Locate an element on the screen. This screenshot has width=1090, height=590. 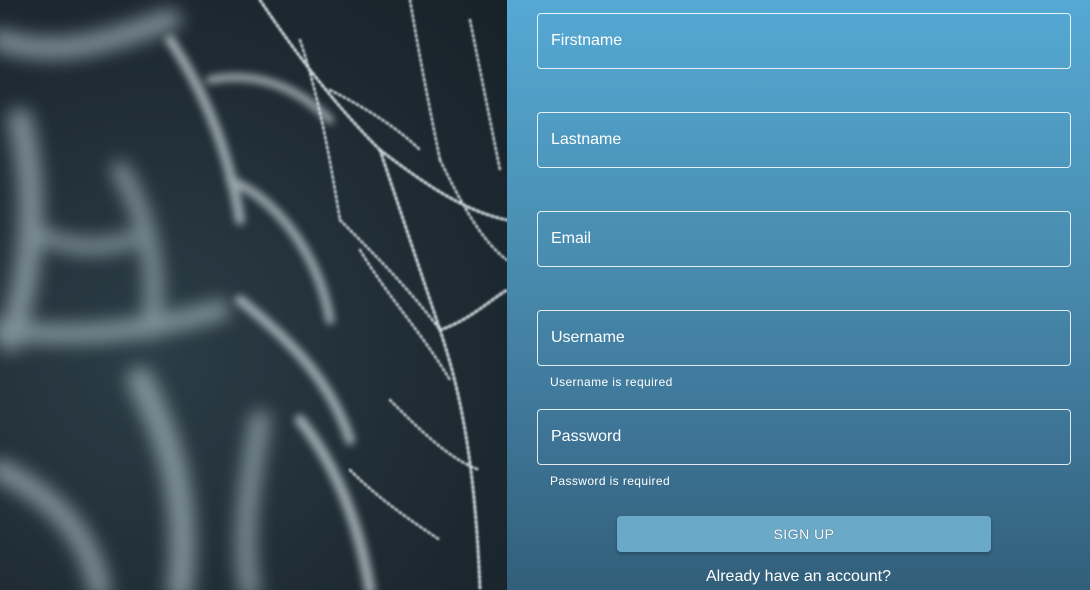
firstname-field: Firstname is located at coordinates (804, 41).